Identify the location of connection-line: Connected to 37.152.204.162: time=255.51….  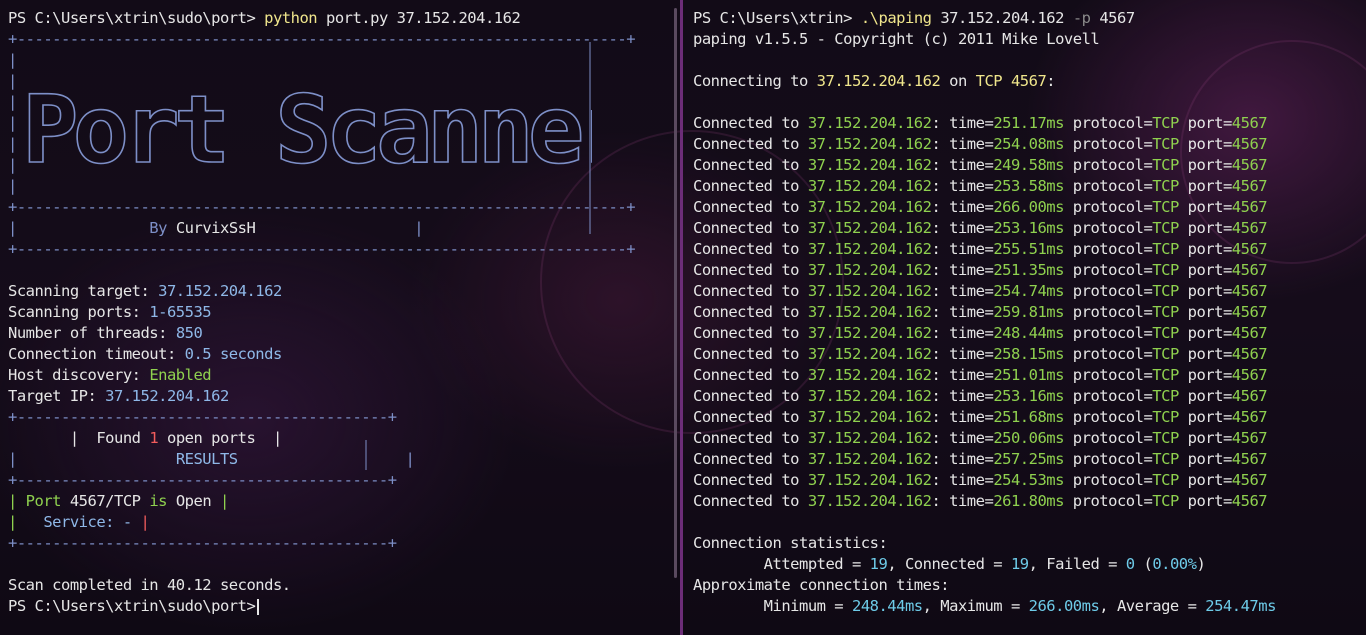
(980, 249).